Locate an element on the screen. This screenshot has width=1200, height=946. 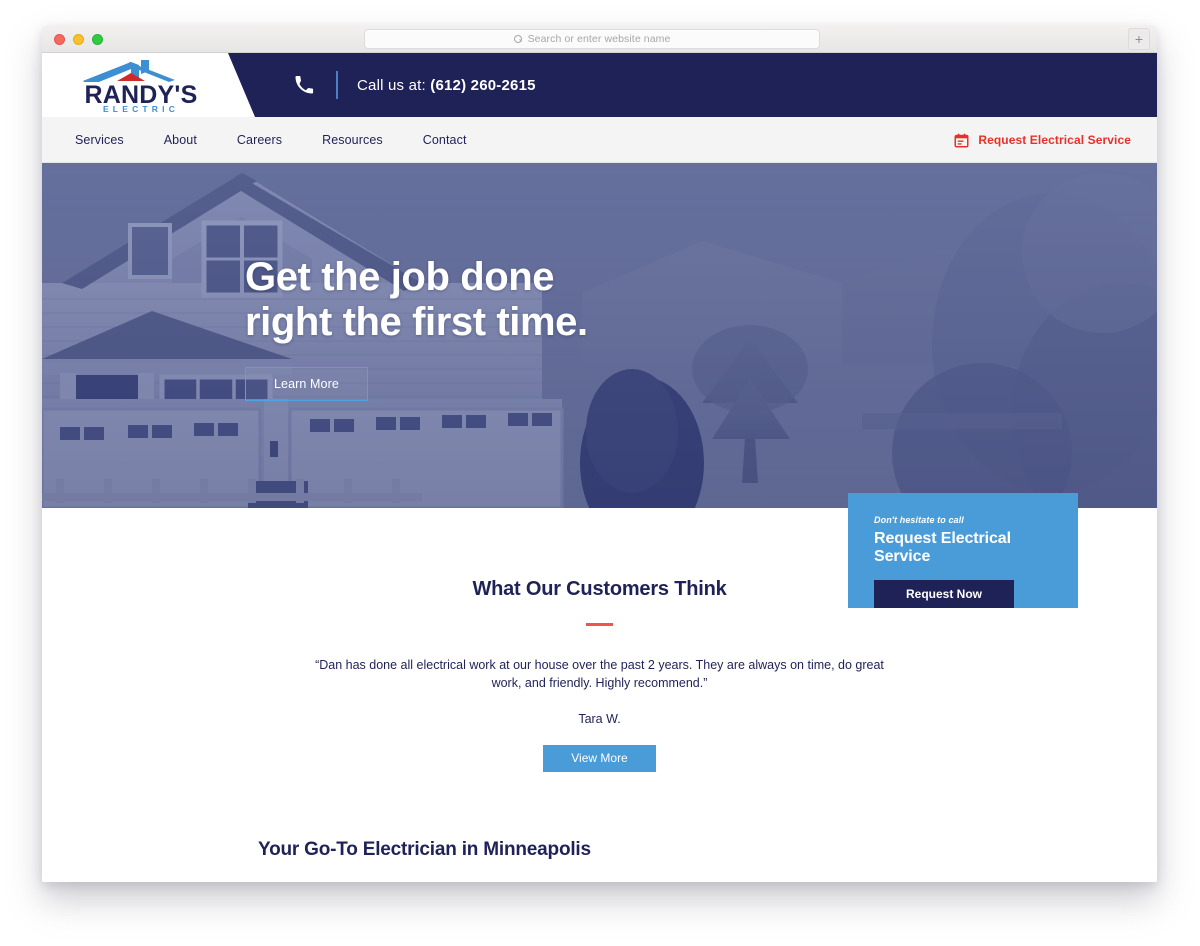
request-now-button: Request Now is located at coordinates (944, 594).